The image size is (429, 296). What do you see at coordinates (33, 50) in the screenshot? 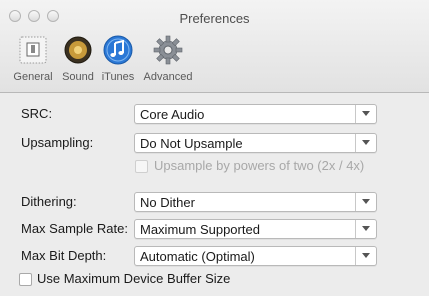
I see `switch-icon` at bounding box center [33, 50].